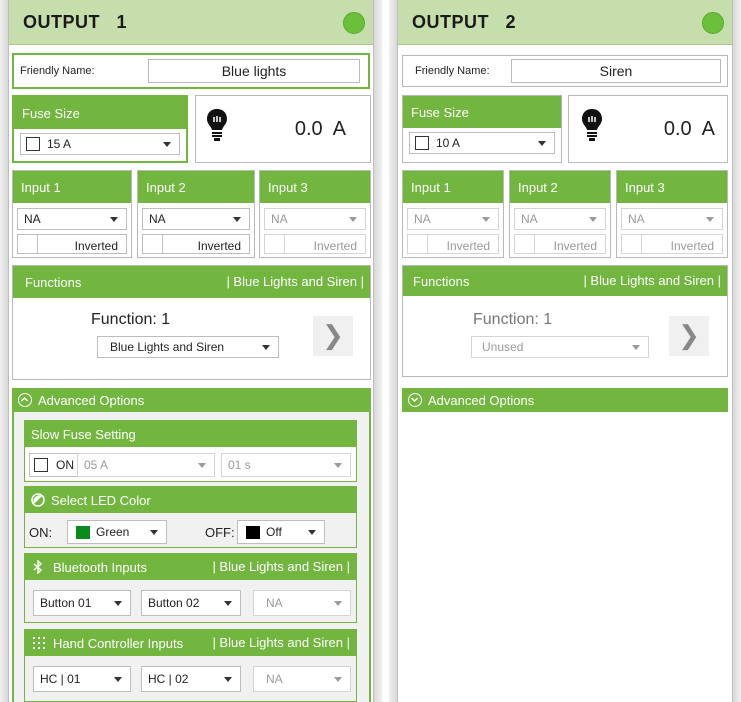  I want to click on keypad-icon, so click(39, 643).